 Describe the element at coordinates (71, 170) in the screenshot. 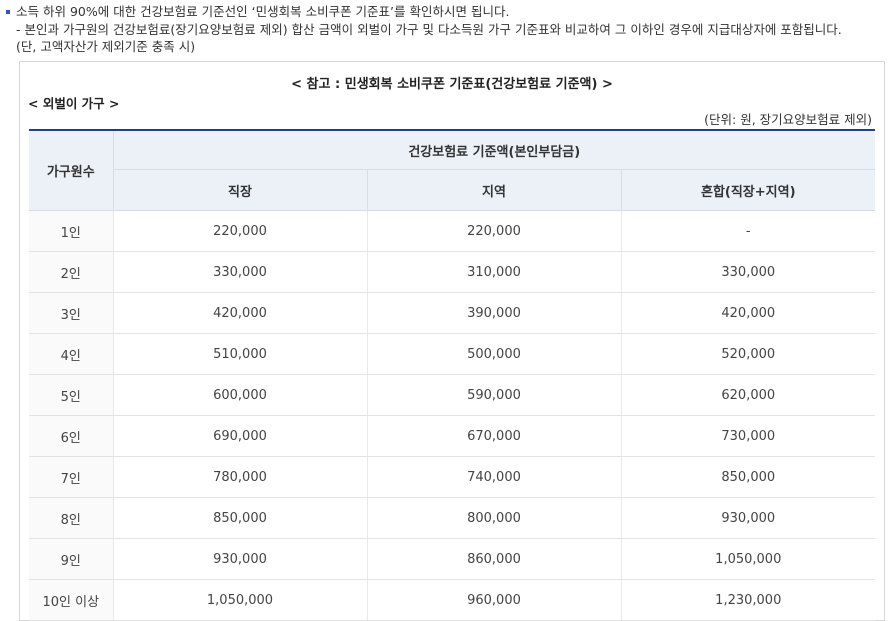

I see `header-household-size: 가구원수` at that location.